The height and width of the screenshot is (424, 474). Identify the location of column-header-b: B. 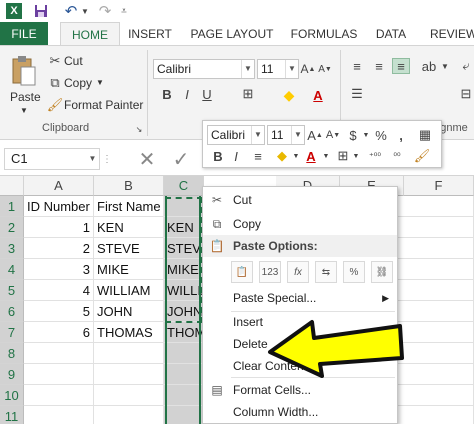
(129, 186).